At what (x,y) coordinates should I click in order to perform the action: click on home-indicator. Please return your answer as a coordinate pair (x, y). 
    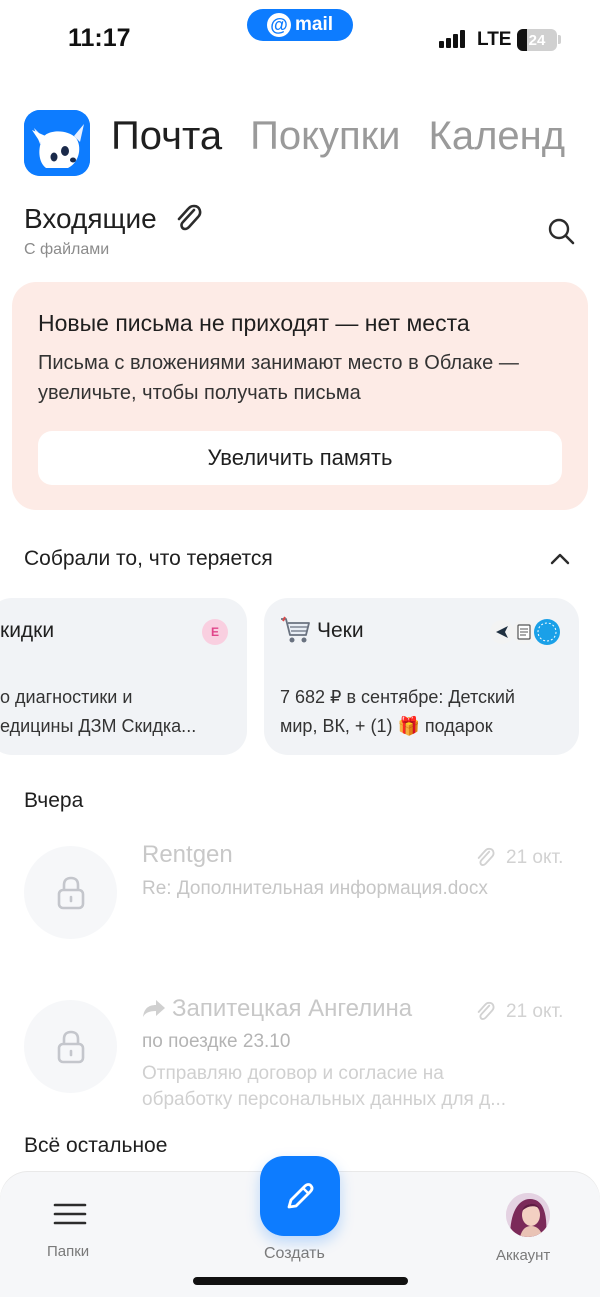
    Looking at the image, I should click on (300, 1281).